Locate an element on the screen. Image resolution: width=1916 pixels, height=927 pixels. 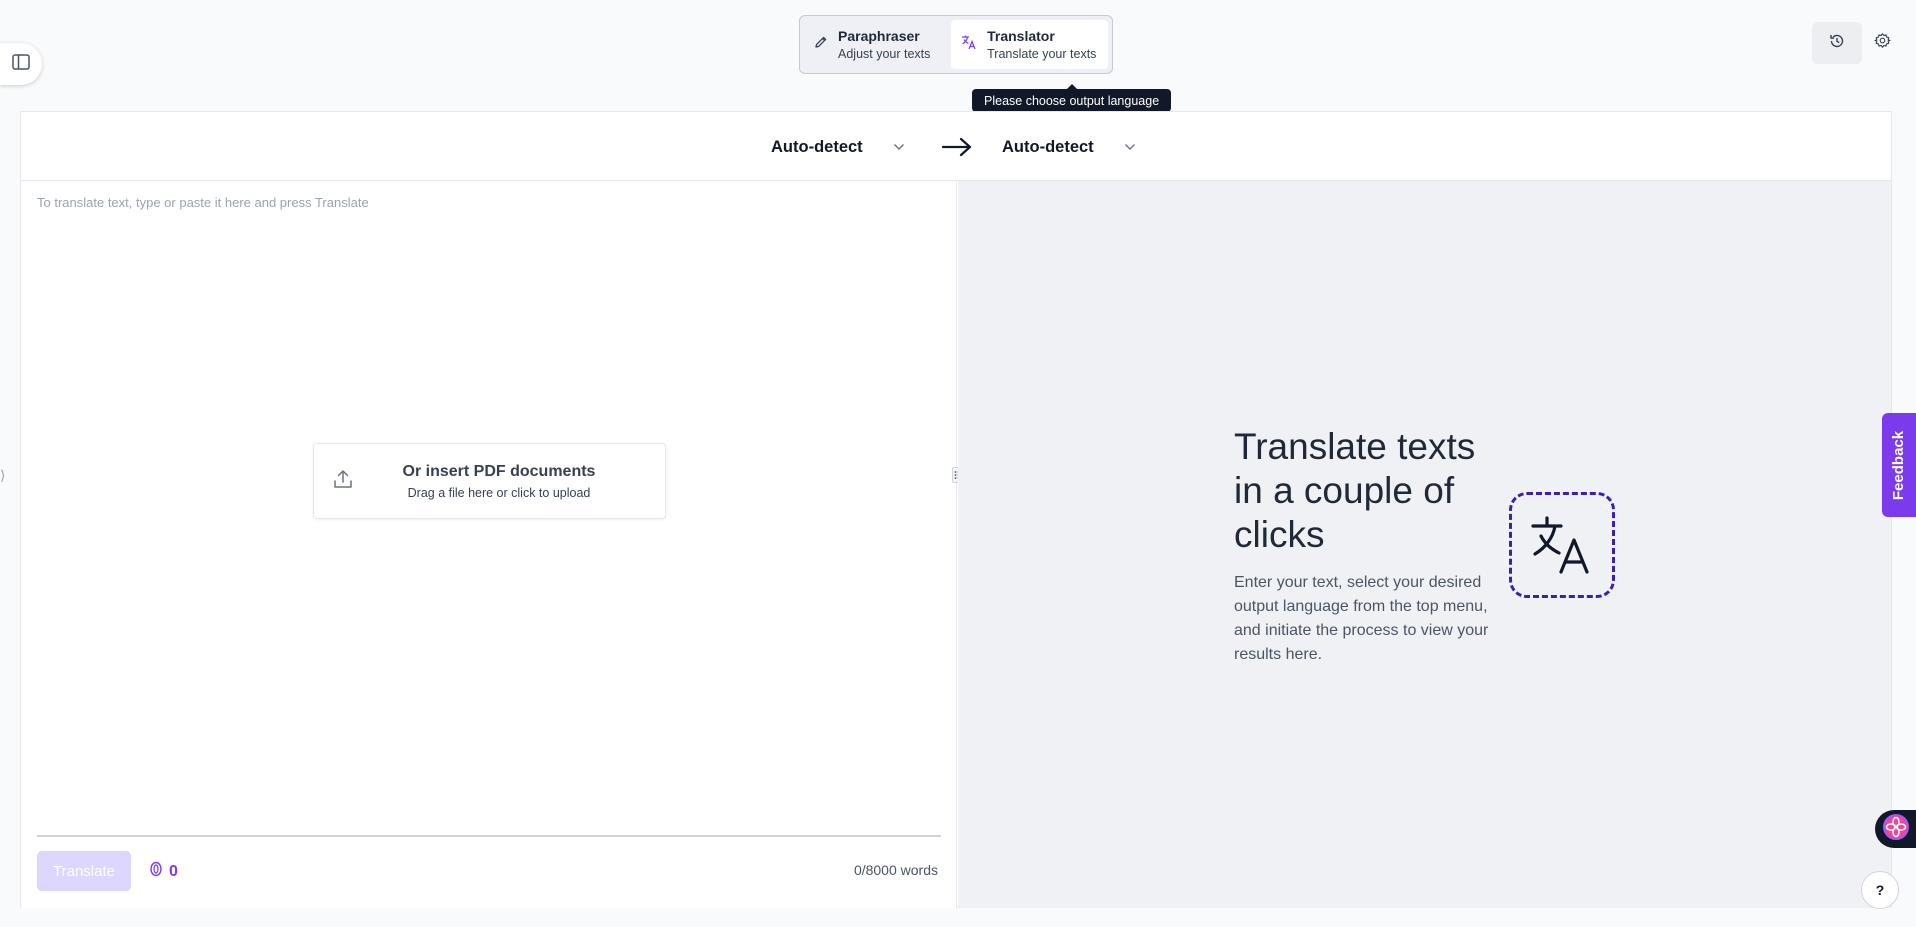
arrow-right-icon is located at coordinates (957, 147).